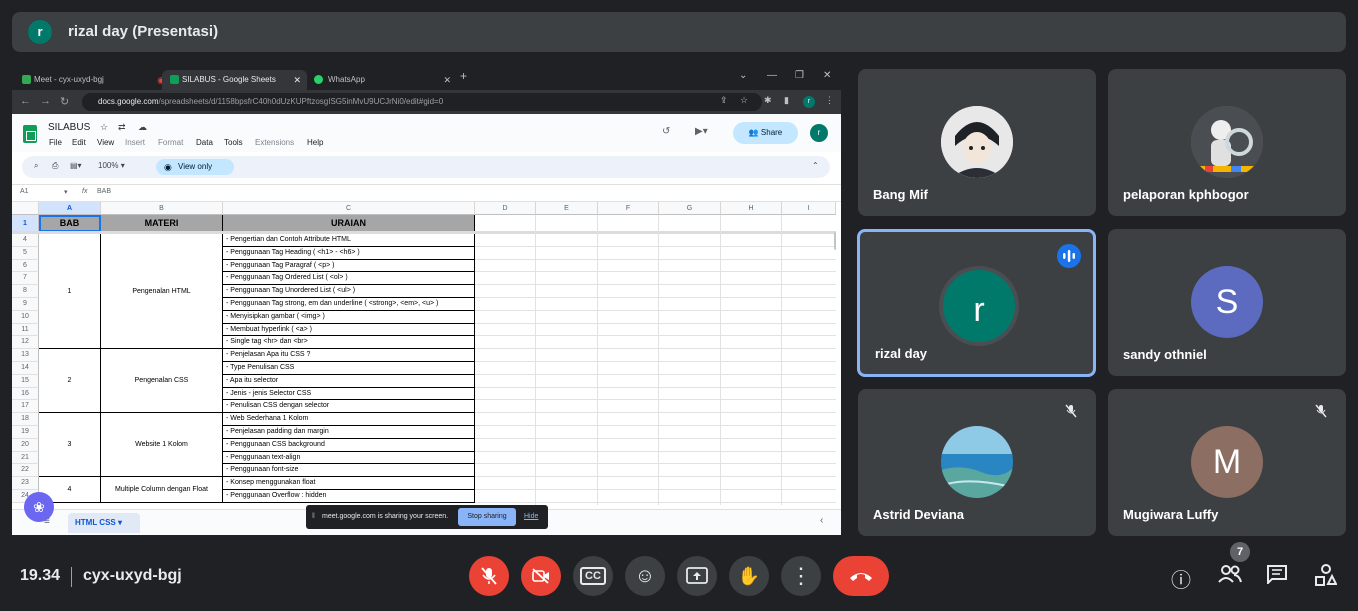 The height and width of the screenshot is (611, 1358). What do you see at coordinates (25, 240) in the screenshot?
I see `row-number: 4` at bounding box center [25, 240].